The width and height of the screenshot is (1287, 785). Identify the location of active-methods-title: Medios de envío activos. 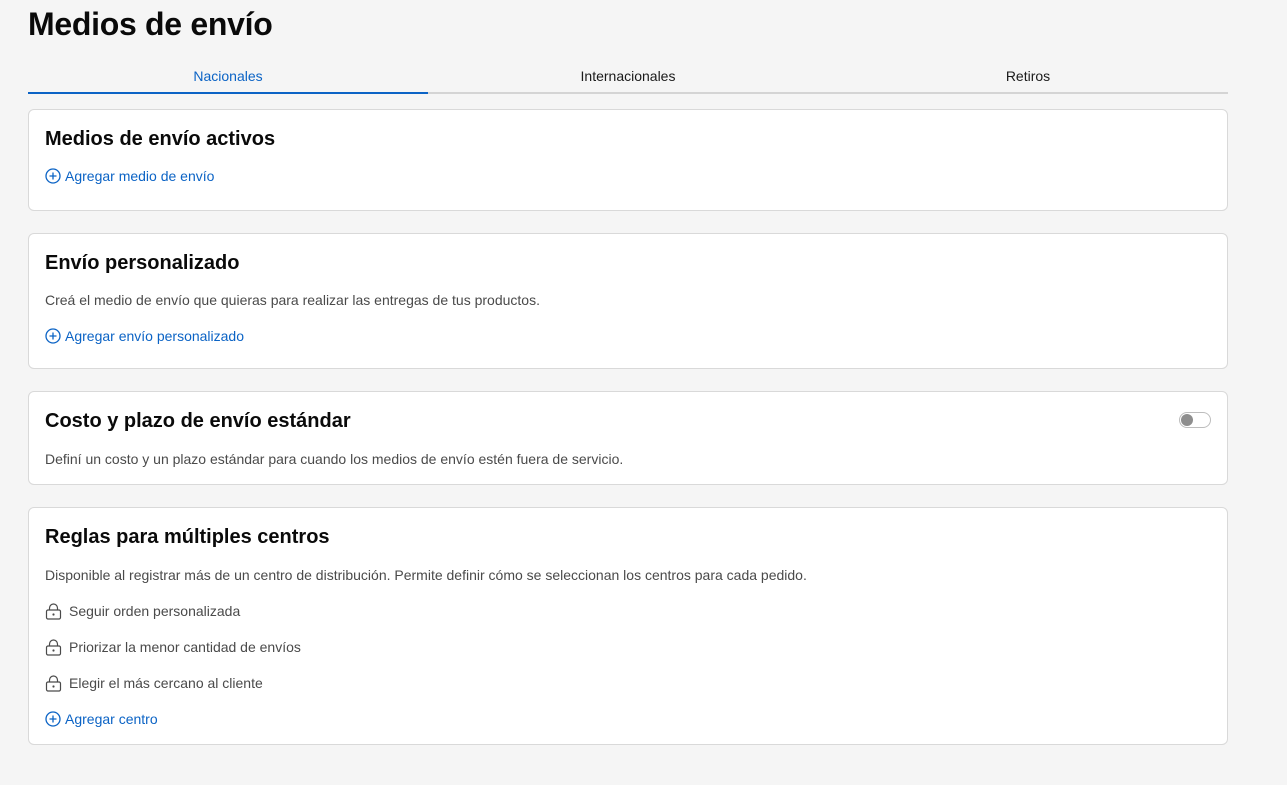
(160, 139).